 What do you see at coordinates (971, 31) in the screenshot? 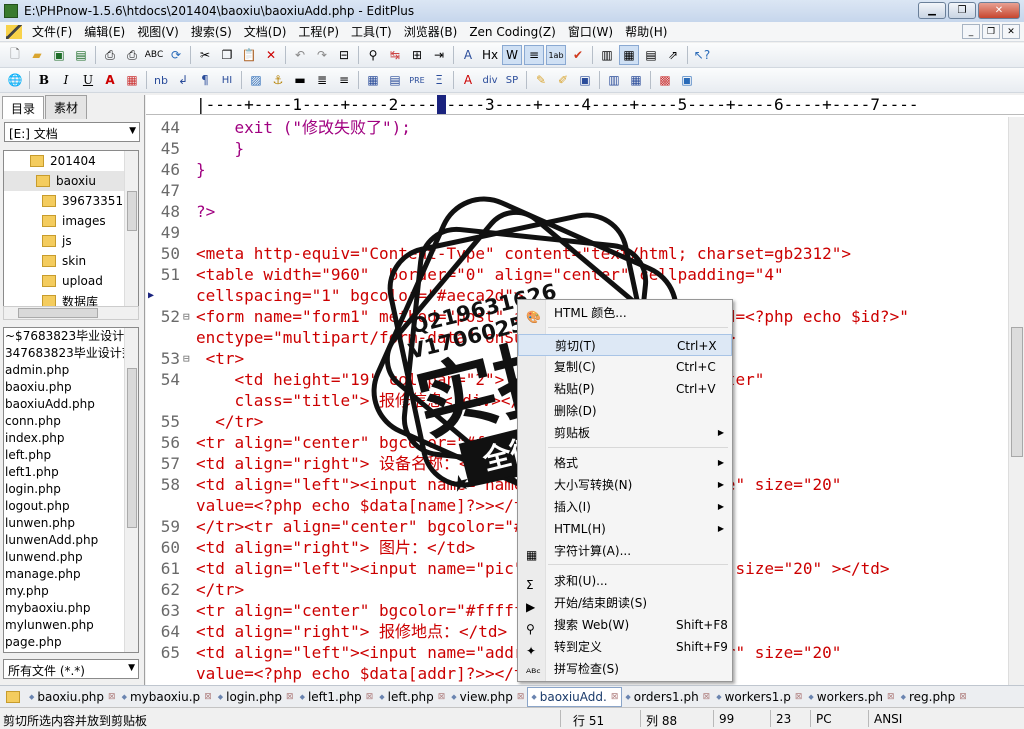
I see `doc-minimize-button: _` at bounding box center [971, 31].